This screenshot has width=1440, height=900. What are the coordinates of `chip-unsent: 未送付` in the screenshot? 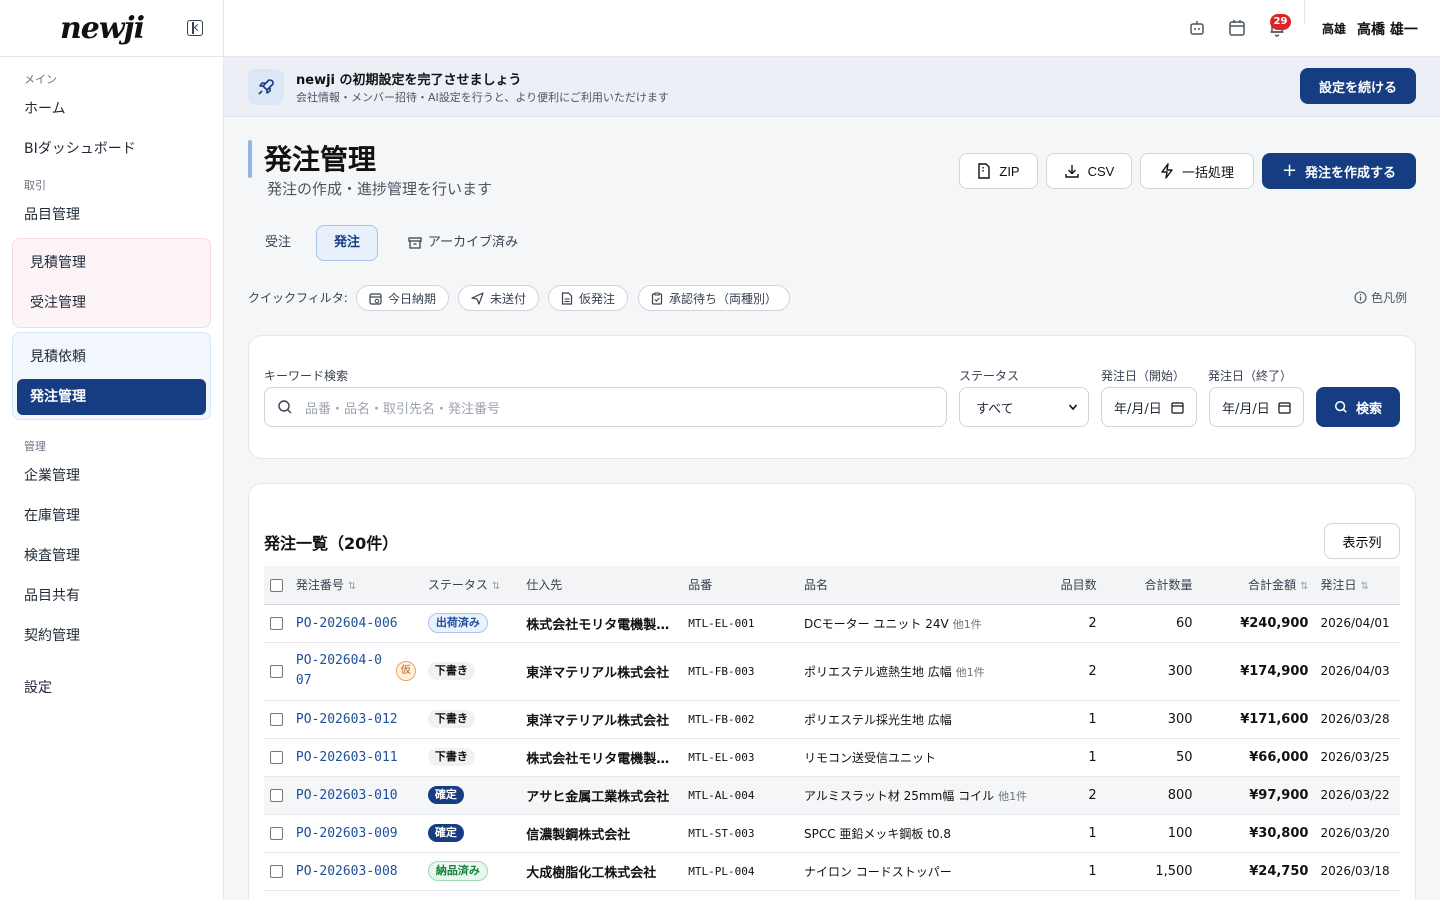 It's located at (499, 298).